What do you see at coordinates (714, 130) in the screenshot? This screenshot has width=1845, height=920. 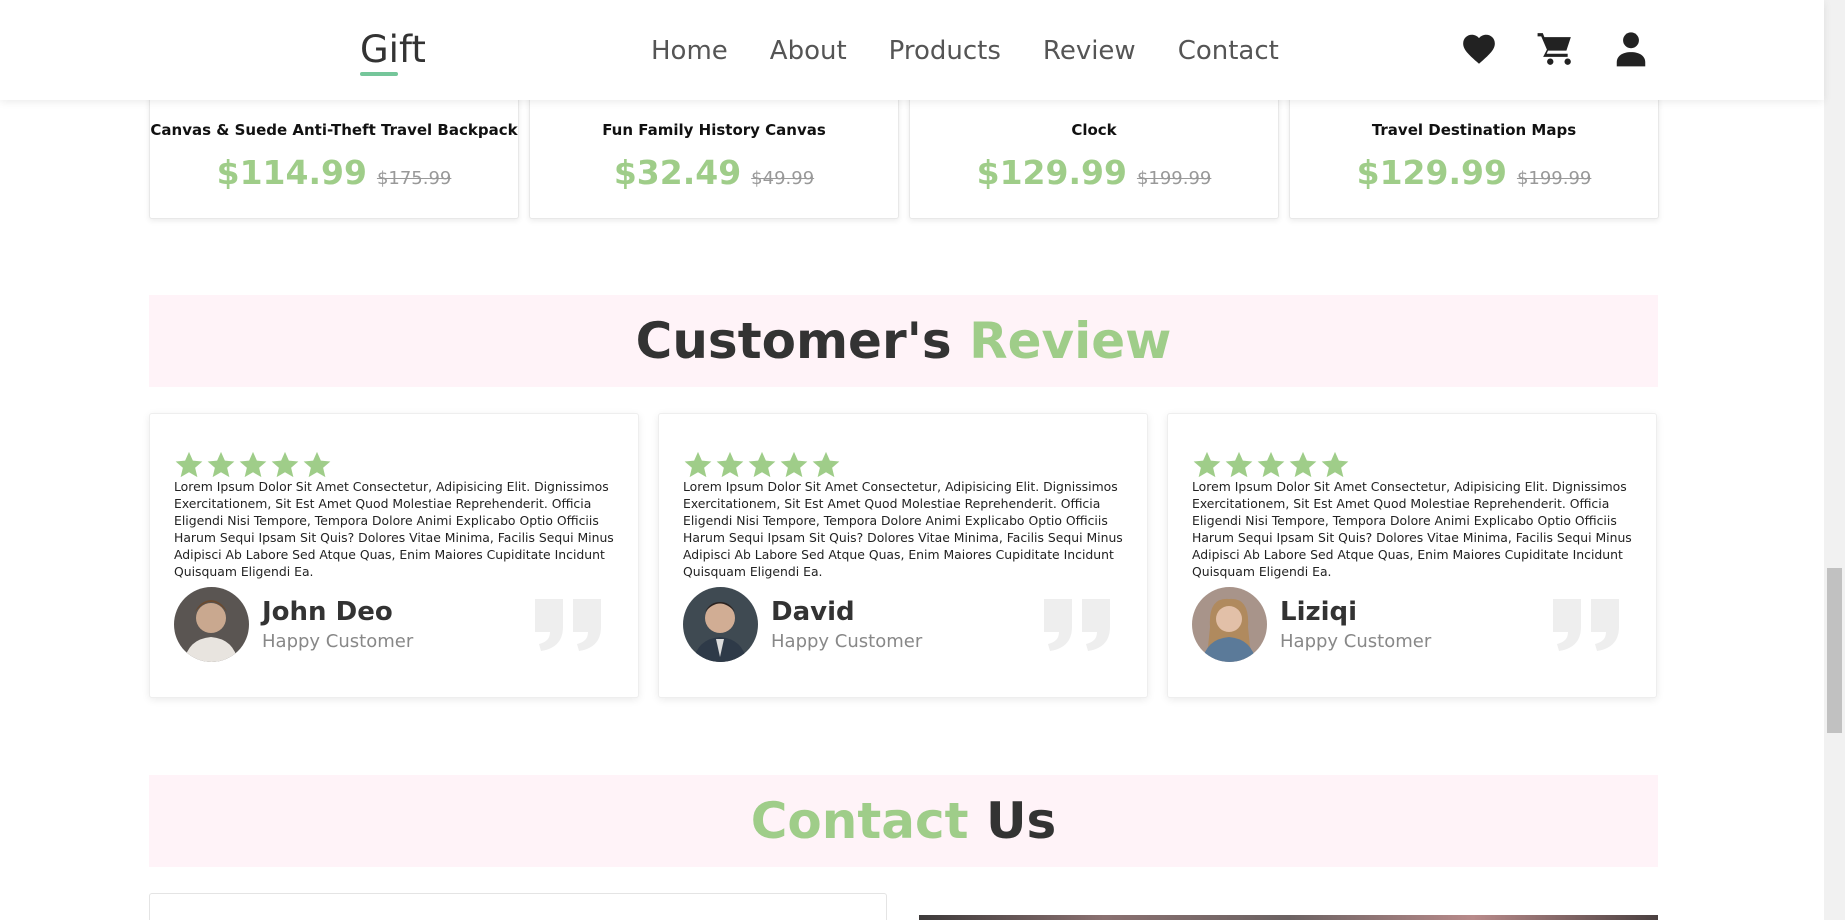 I see `product-name: Fun Family History Canvas` at bounding box center [714, 130].